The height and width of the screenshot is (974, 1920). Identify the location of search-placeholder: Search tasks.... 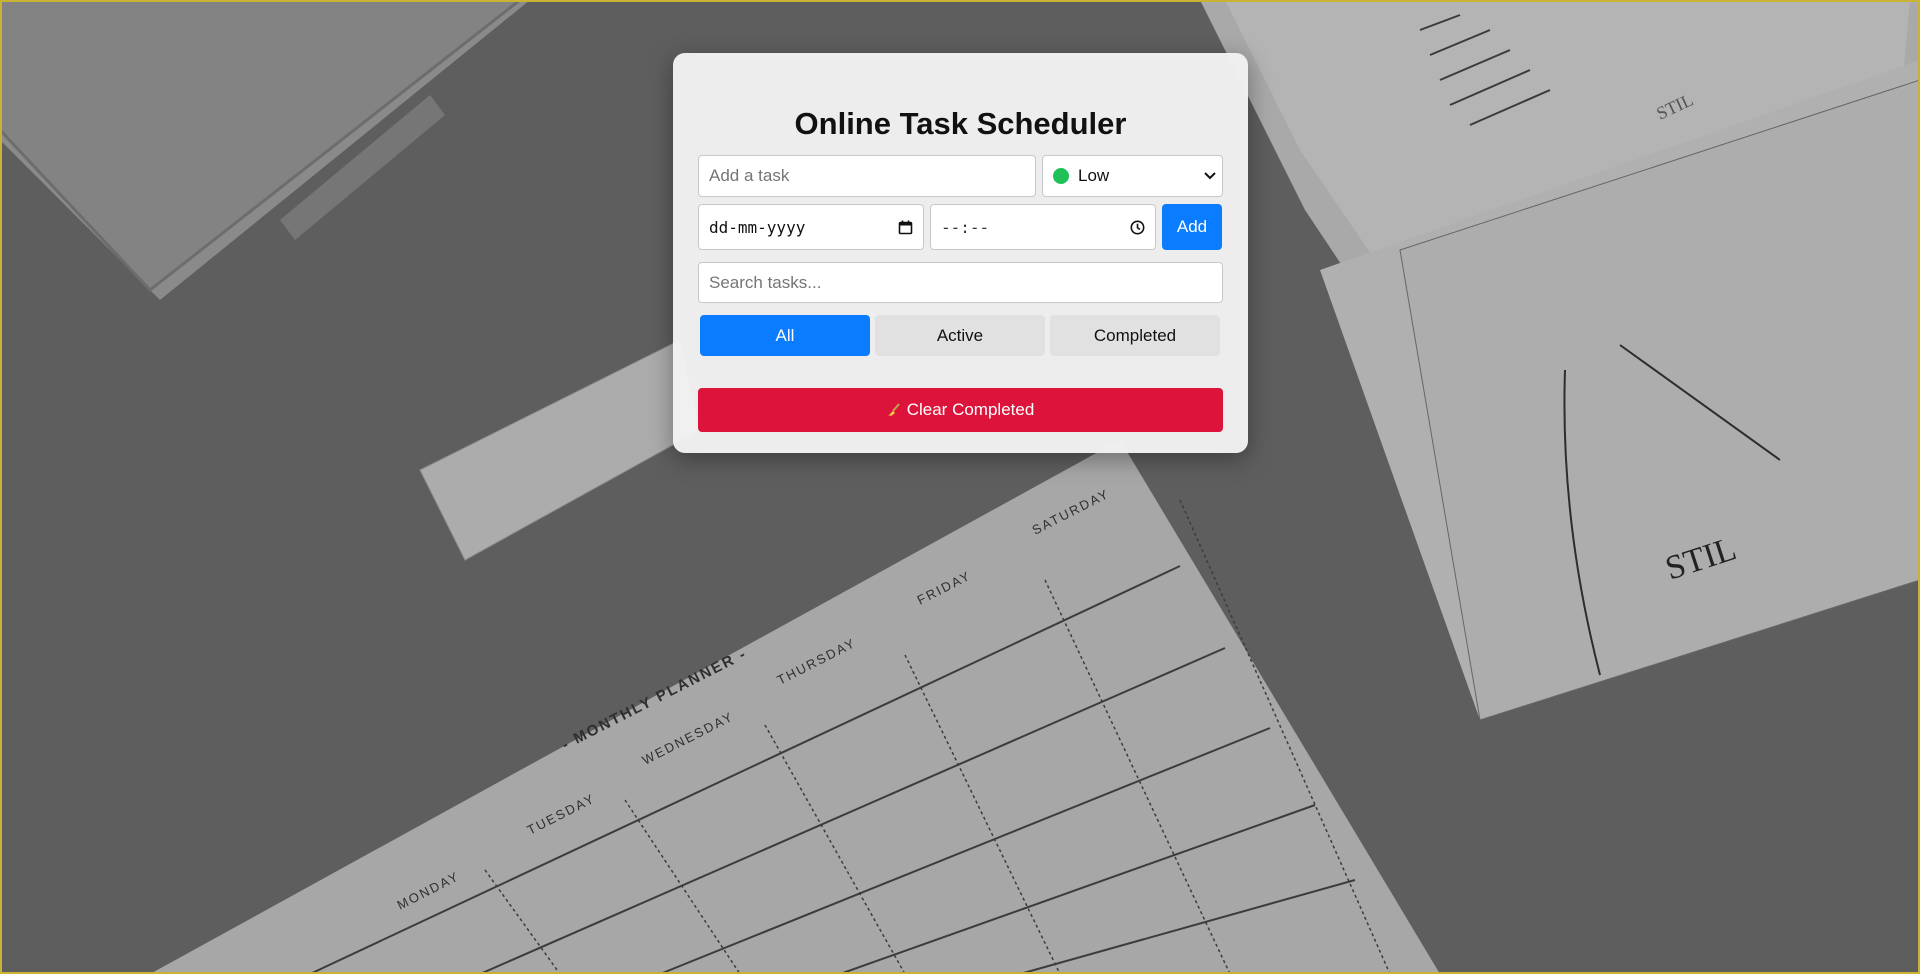
(765, 282).